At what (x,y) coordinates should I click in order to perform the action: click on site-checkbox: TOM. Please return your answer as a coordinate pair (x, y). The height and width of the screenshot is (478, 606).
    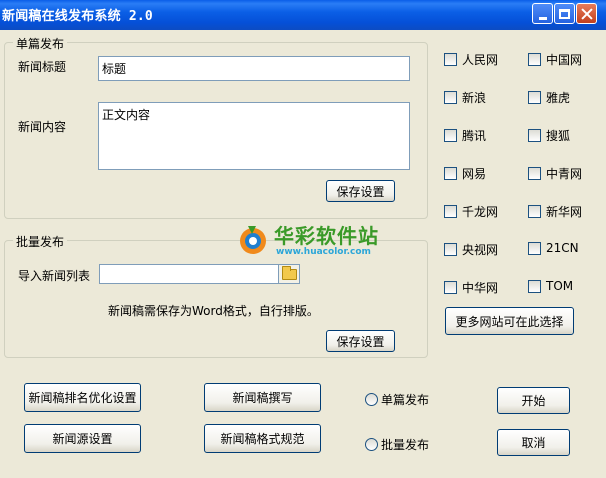
    Looking at the image, I should click on (550, 286).